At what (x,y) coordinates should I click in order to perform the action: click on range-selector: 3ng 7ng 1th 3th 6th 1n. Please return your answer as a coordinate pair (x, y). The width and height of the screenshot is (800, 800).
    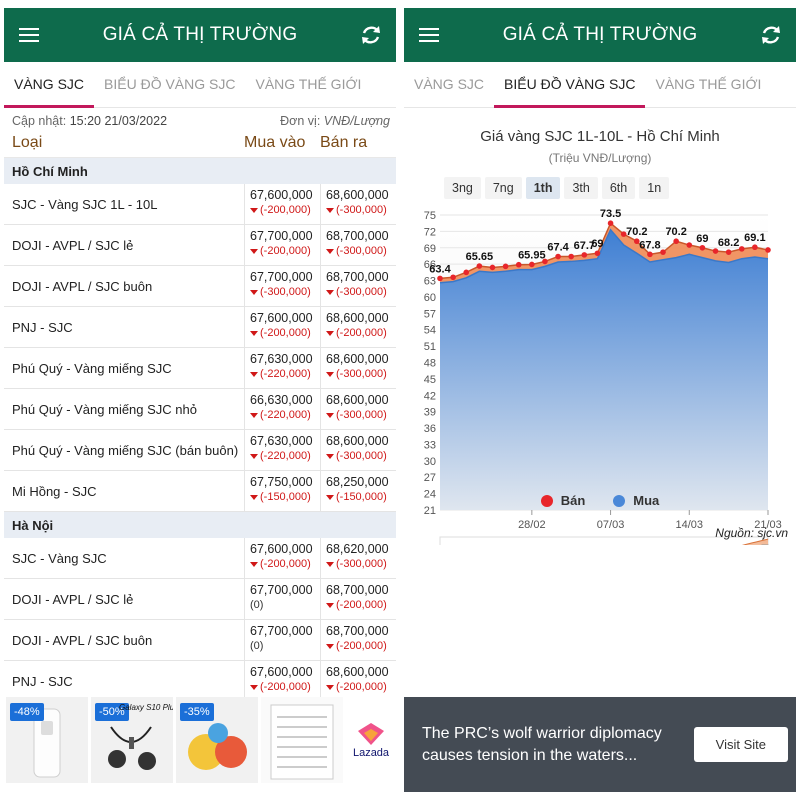
    Looking at the image, I should click on (620, 188).